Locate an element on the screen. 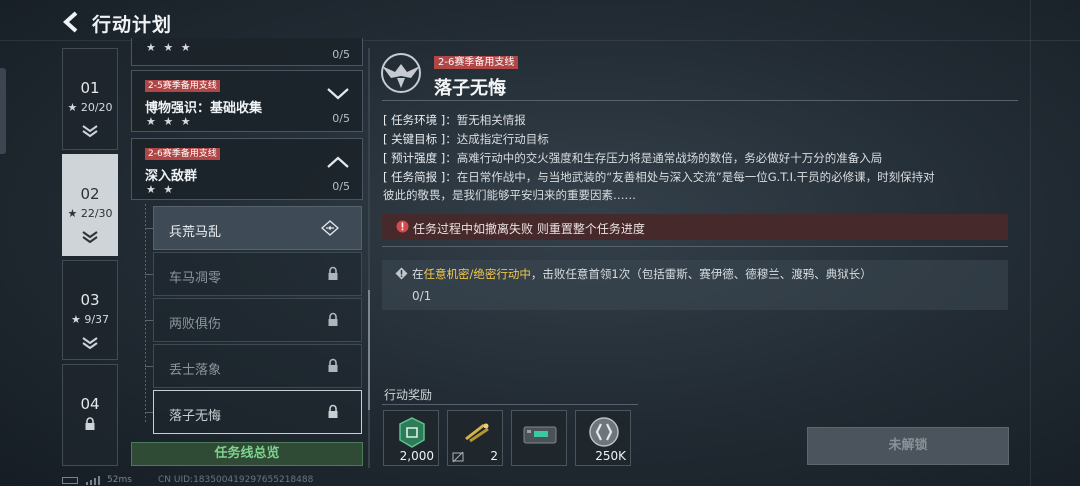 The width and height of the screenshot is (1080, 486). chevron-up-icon is located at coordinates (338, 162).